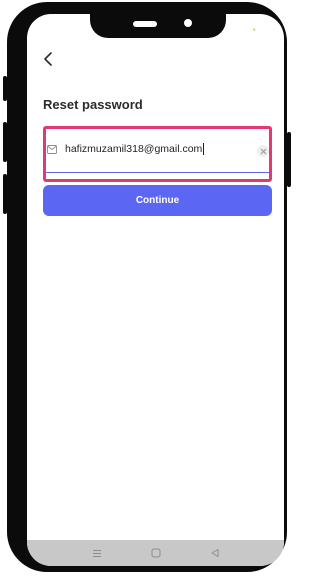 The image size is (320, 580). I want to click on power-button-left, so click(5, 194).